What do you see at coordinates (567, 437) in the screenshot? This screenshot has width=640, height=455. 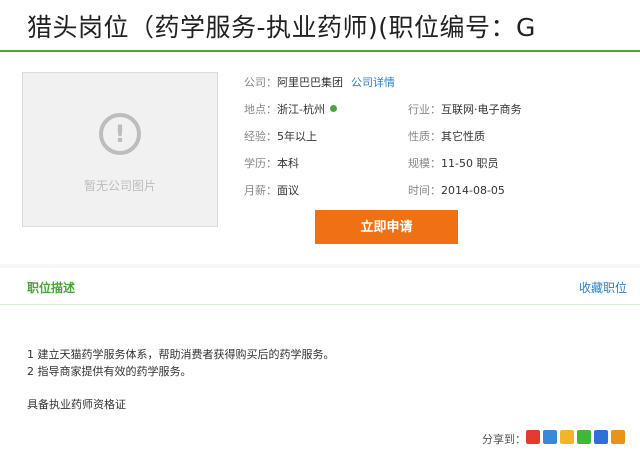 I see `tencent-weibo-icon` at bounding box center [567, 437].